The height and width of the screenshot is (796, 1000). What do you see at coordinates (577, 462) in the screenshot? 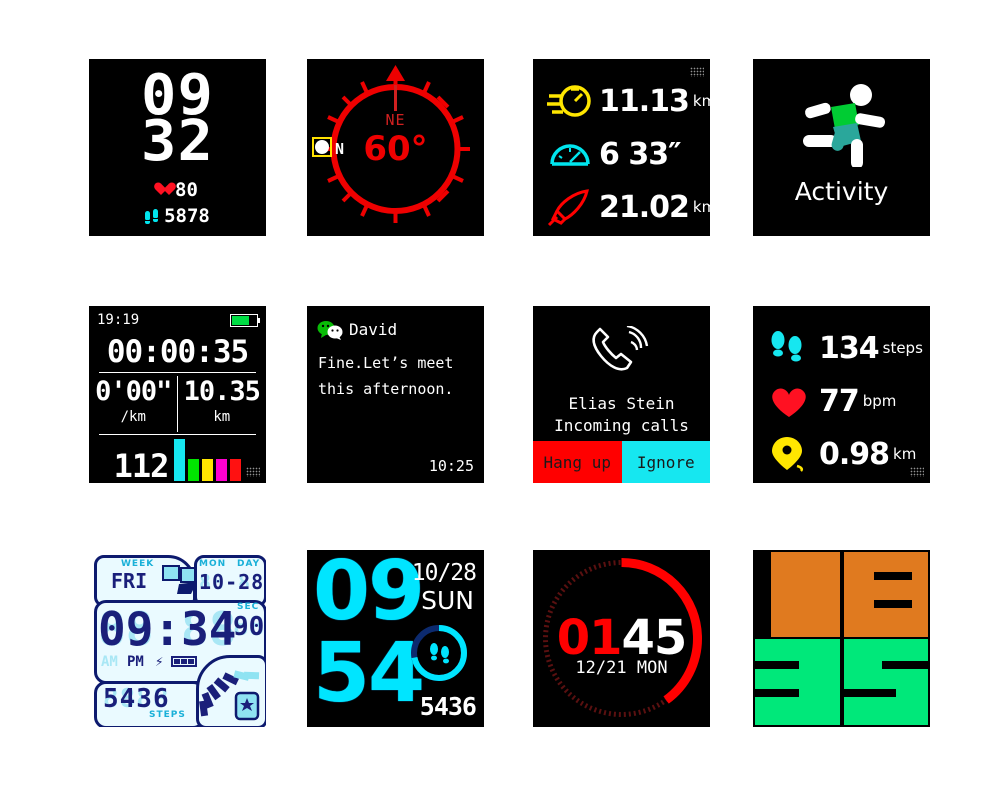
I see `hang-up-button: Hang up` at bounding box center [577, 462].